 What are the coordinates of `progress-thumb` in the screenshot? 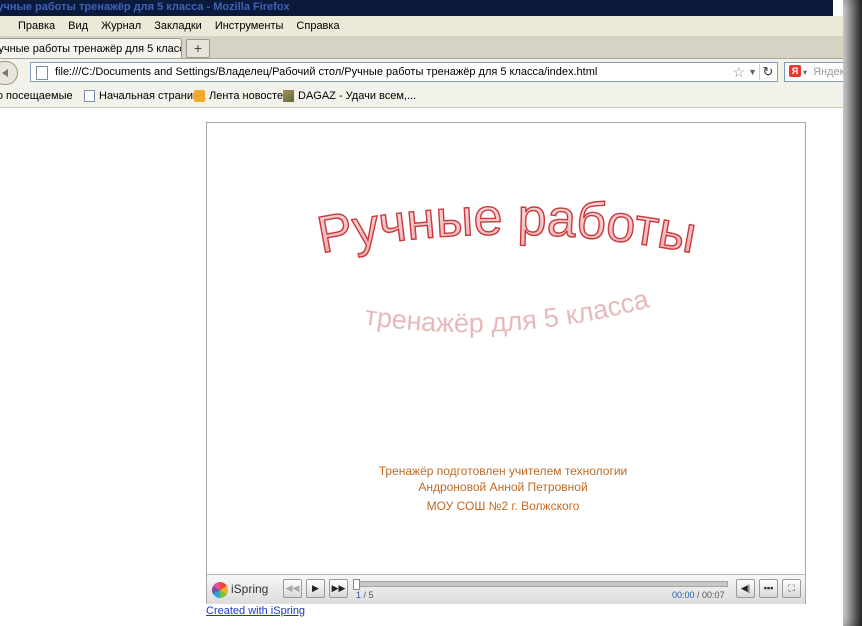 It's located at (356, 584).